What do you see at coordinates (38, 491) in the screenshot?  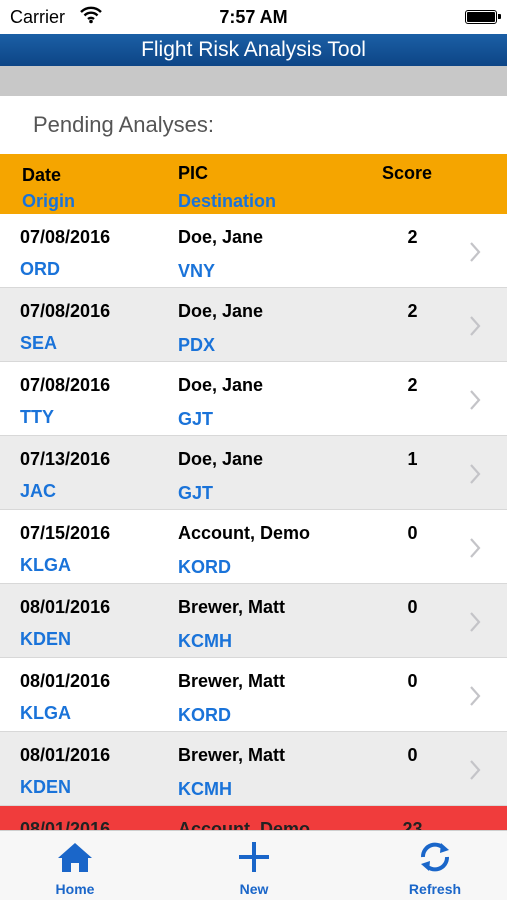 I see `row-origin: JAC` at bounding box center [38, 491].